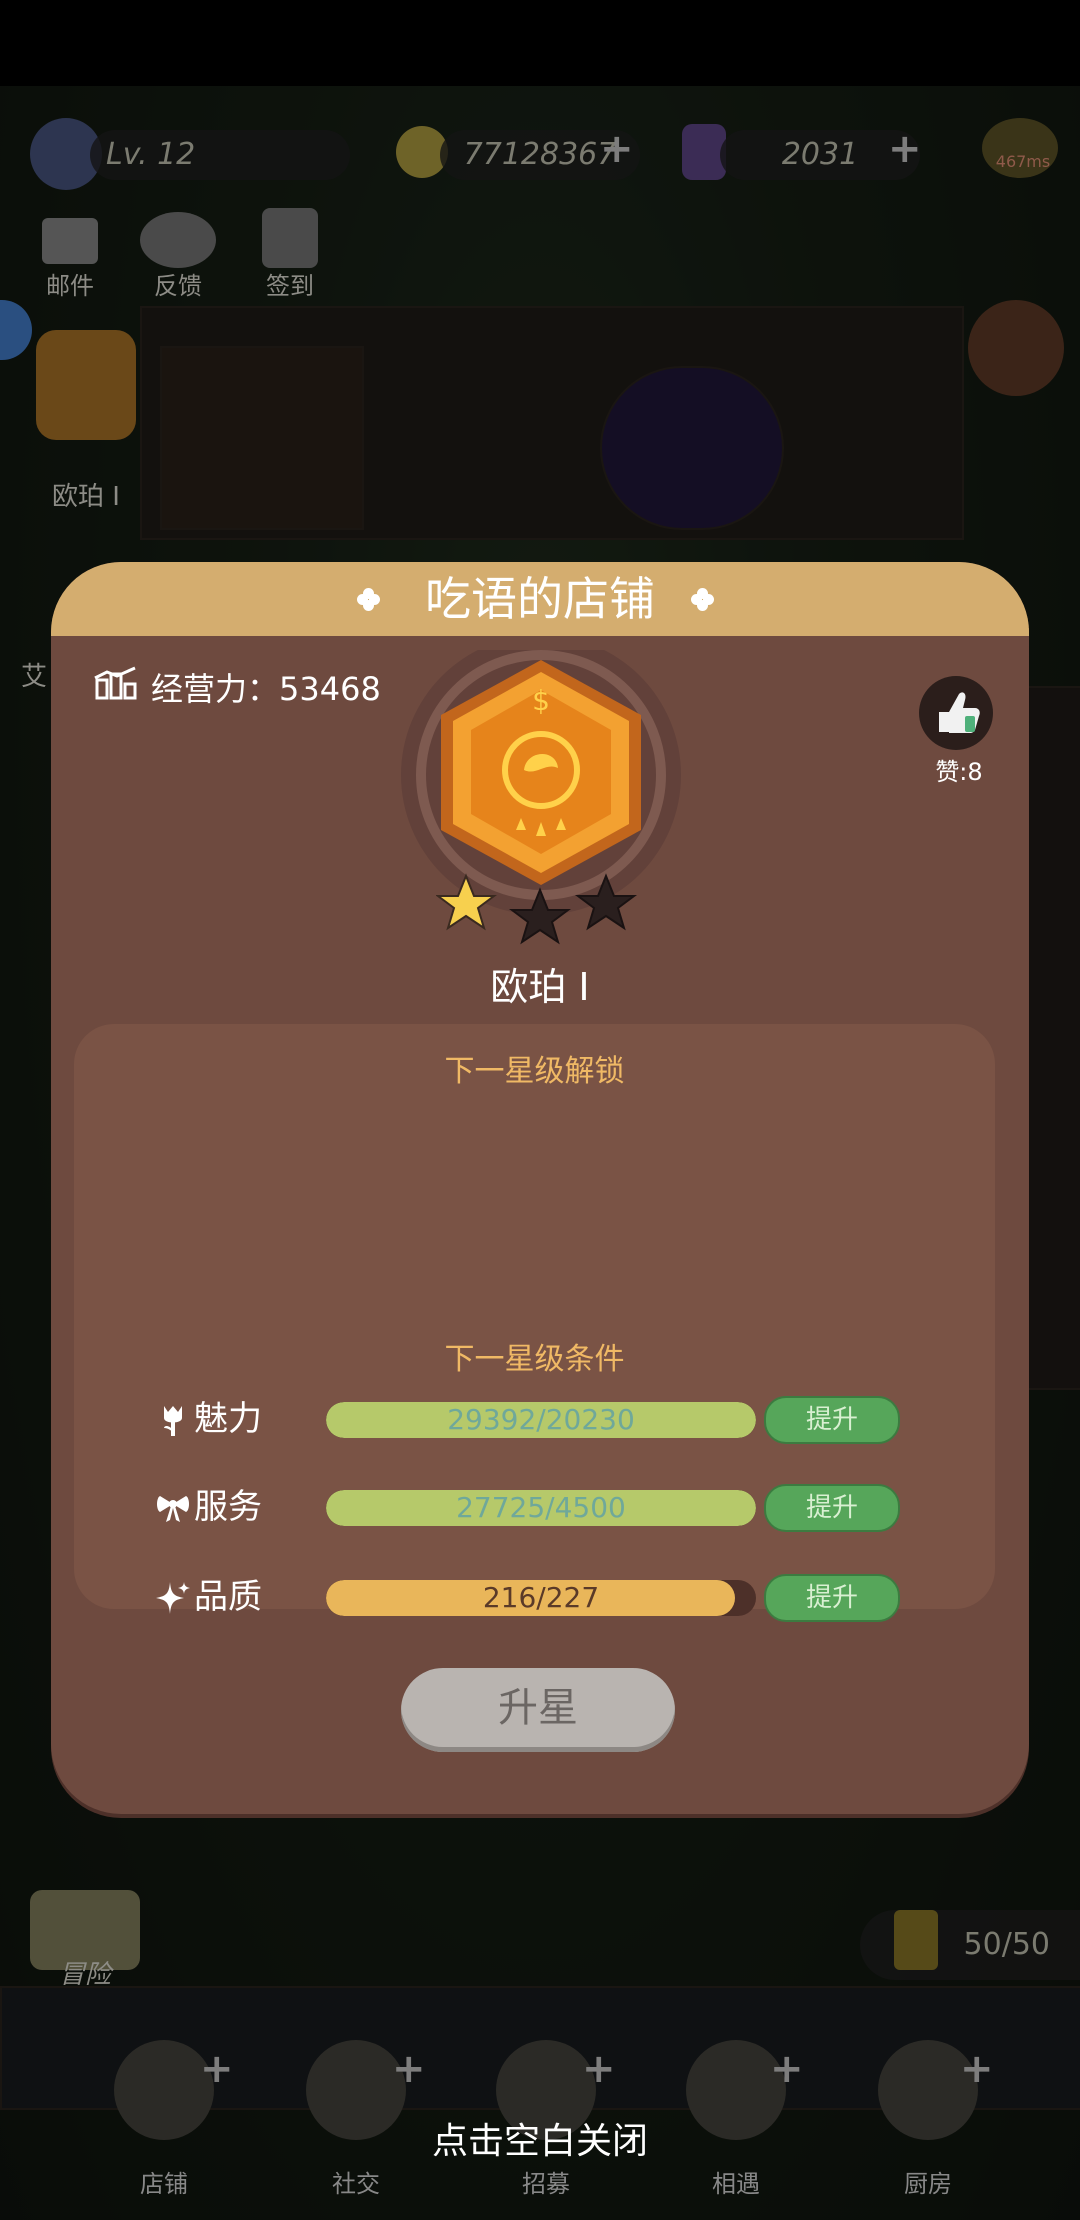 The height and width of the screenshot is (2220, 1080). I want to click on calendar-icon, so click(290, 238).